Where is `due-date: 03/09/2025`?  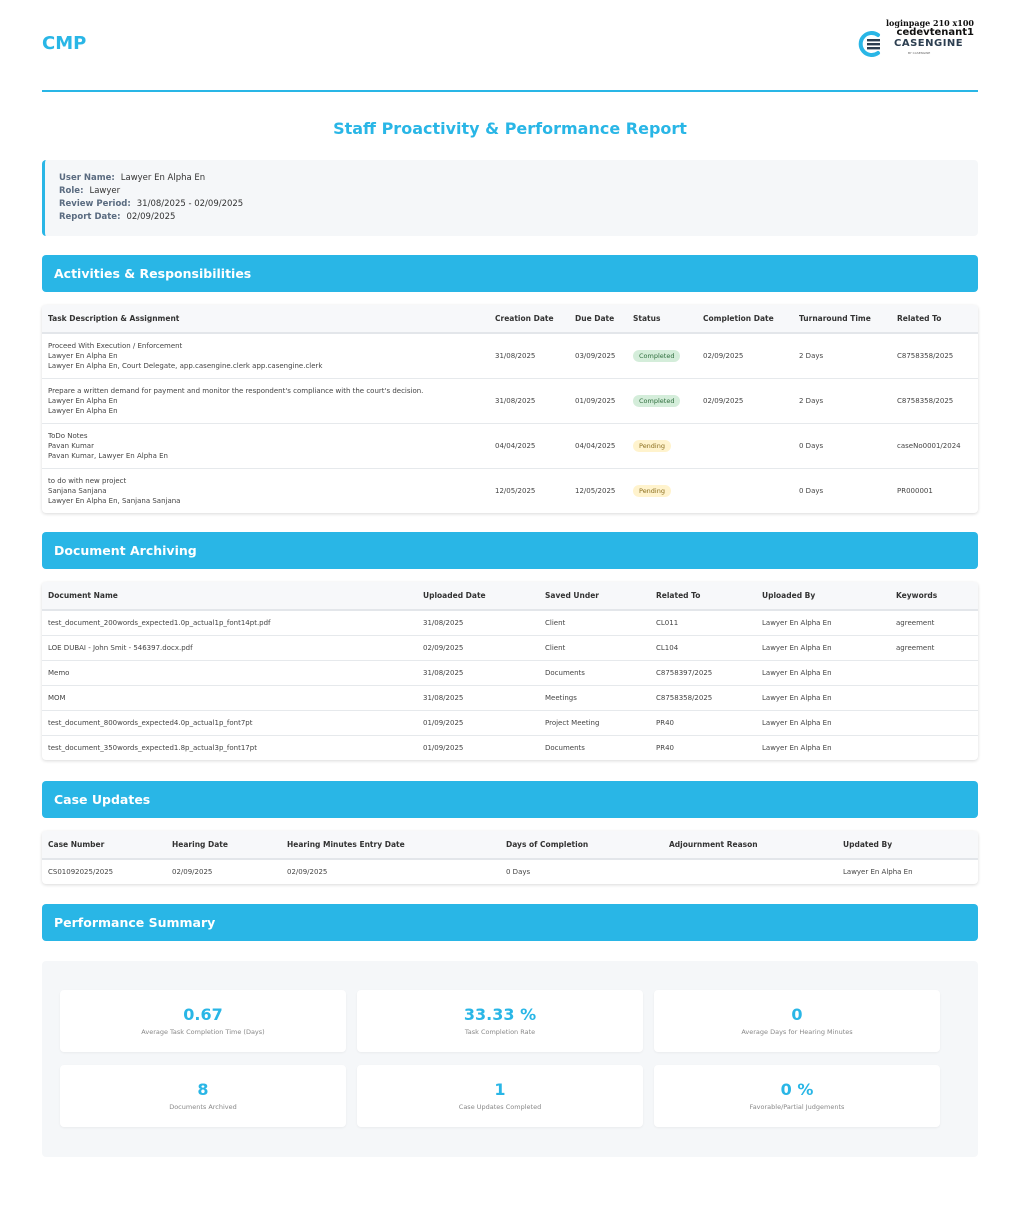
due-date: 03/09/2025 is located at coordinates (598, 356).